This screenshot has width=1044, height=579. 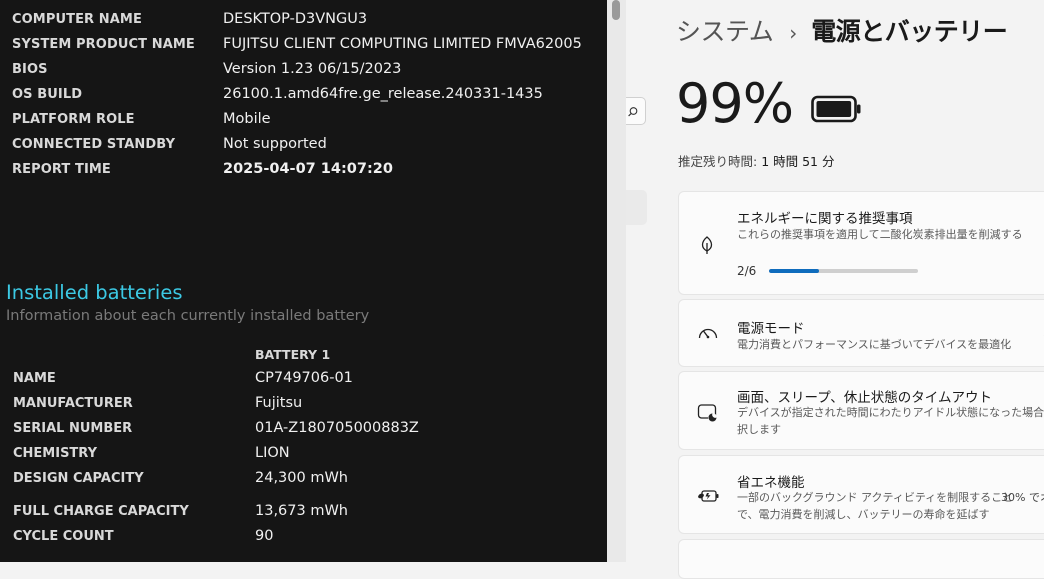 What do you see at coordinates (272, 453) in the screenshot?
I see `battery-value: LION` at bounding box center [272, 453].